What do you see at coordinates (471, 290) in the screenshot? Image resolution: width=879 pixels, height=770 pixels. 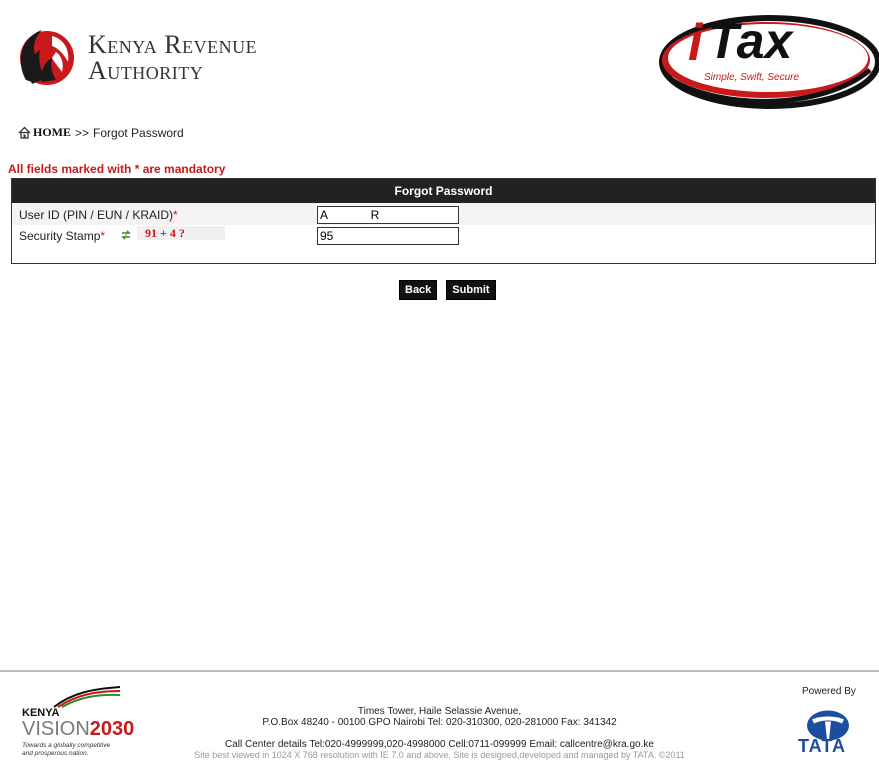 I see `submit-button: Submit` at bounding box center [471, 290].